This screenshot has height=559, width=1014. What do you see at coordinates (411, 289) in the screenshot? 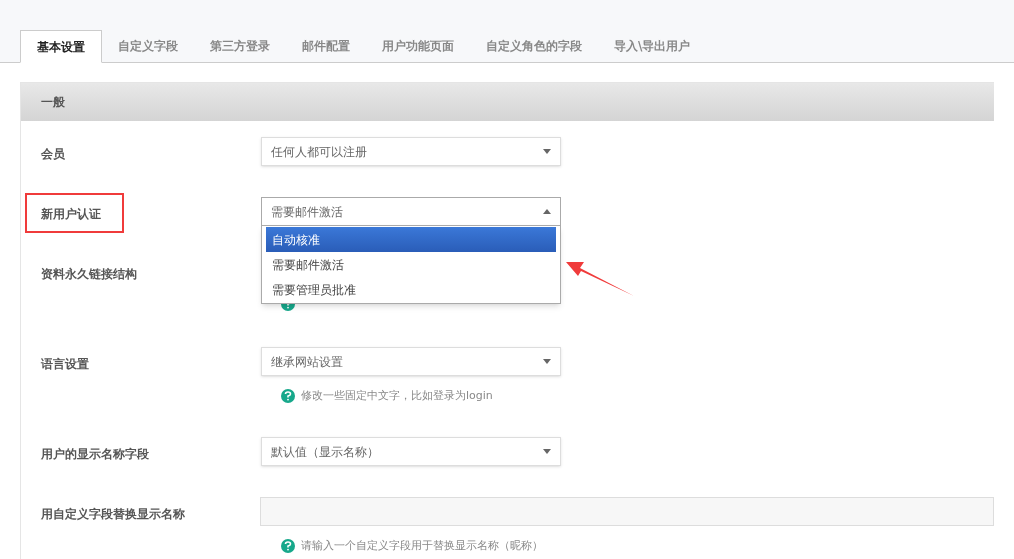
I see `dropdown-option: 需要管理员批准` at bounding box center [411, 289].